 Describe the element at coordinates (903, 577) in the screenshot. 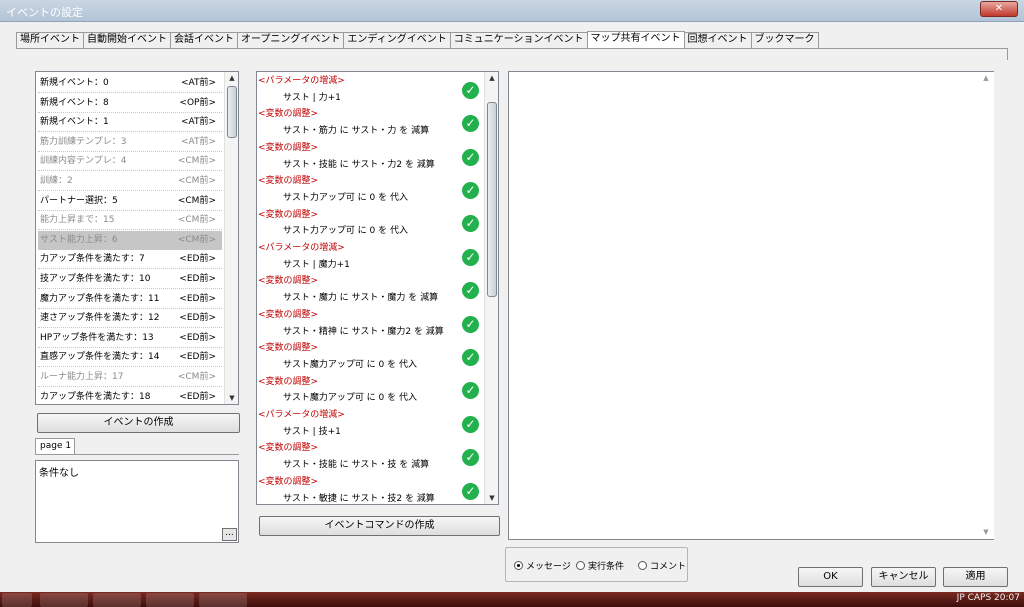

I see `cancel-button: キャンセル` at that location.